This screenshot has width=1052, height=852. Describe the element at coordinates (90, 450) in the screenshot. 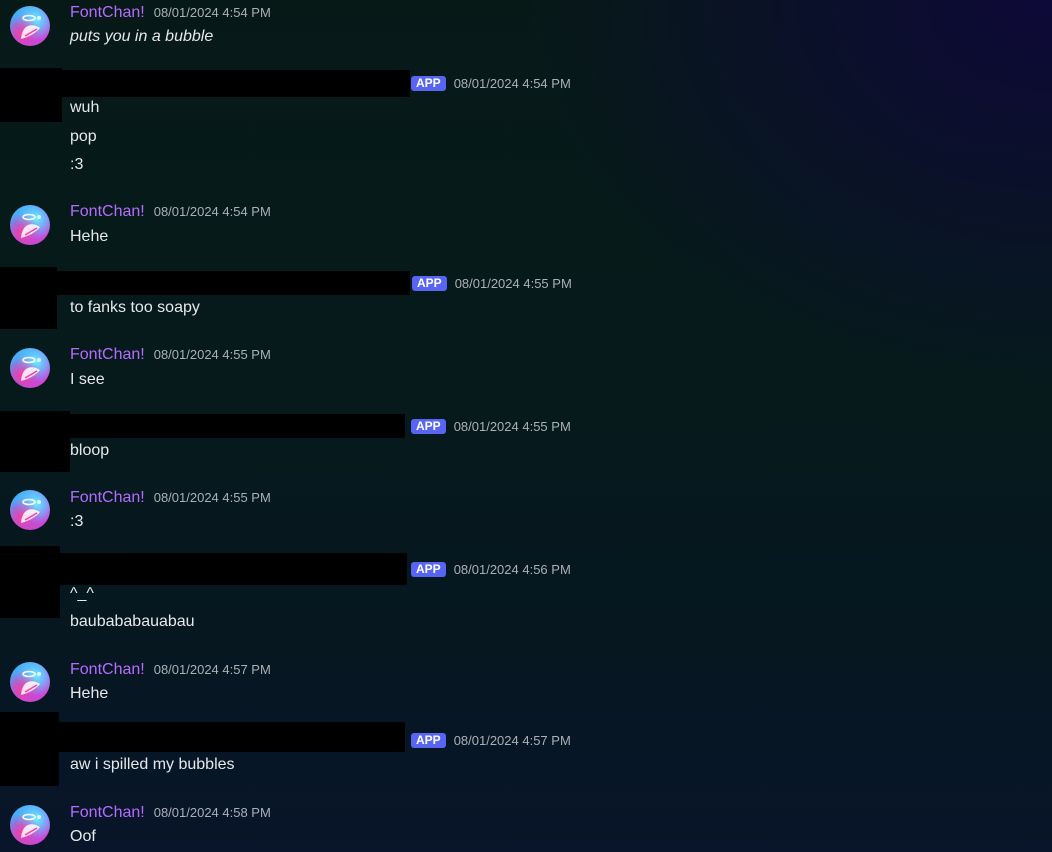

I see `message-text: bloop` at that location.